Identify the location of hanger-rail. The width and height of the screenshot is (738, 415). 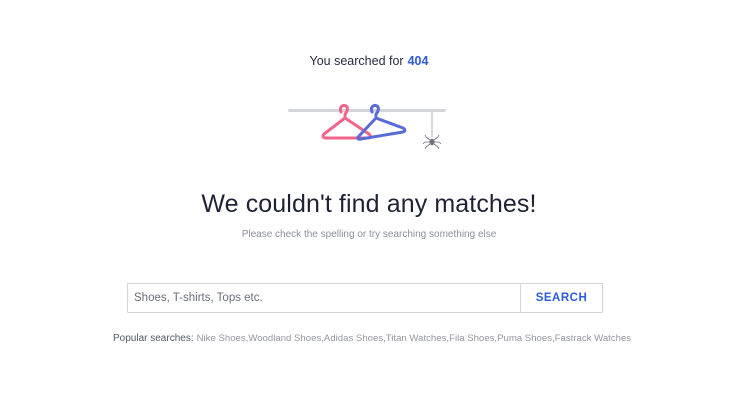
(367, 110).